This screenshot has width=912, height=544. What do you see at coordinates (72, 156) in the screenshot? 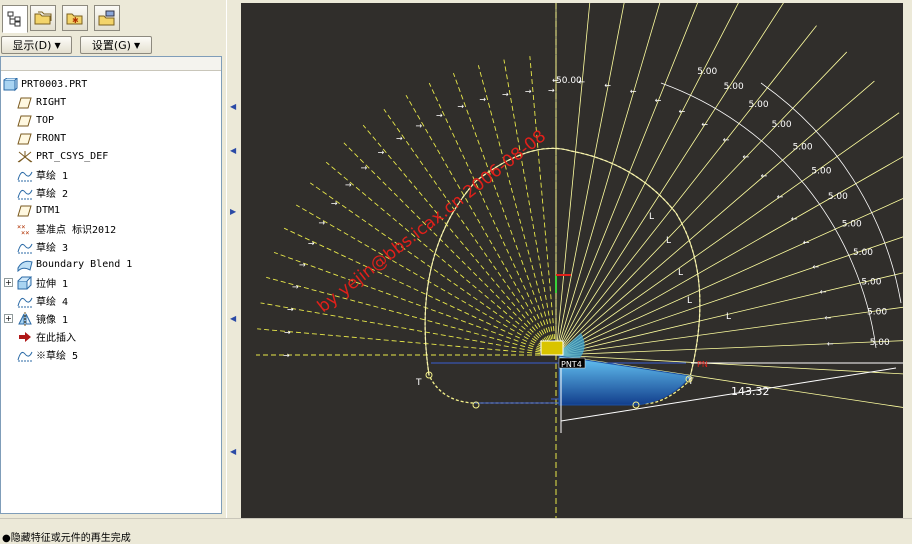
I see `tree-item-label: PRT_CSYS_DEF` at bounding box center [72, 156].